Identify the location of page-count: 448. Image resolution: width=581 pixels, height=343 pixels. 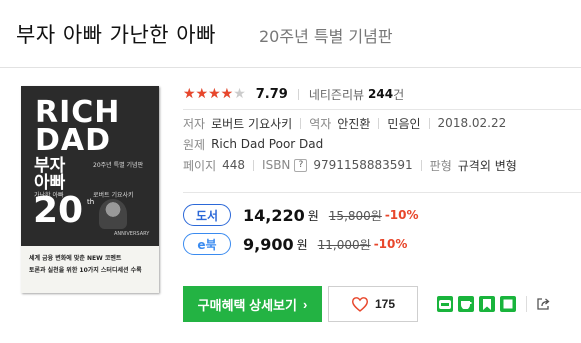
(234, 165).